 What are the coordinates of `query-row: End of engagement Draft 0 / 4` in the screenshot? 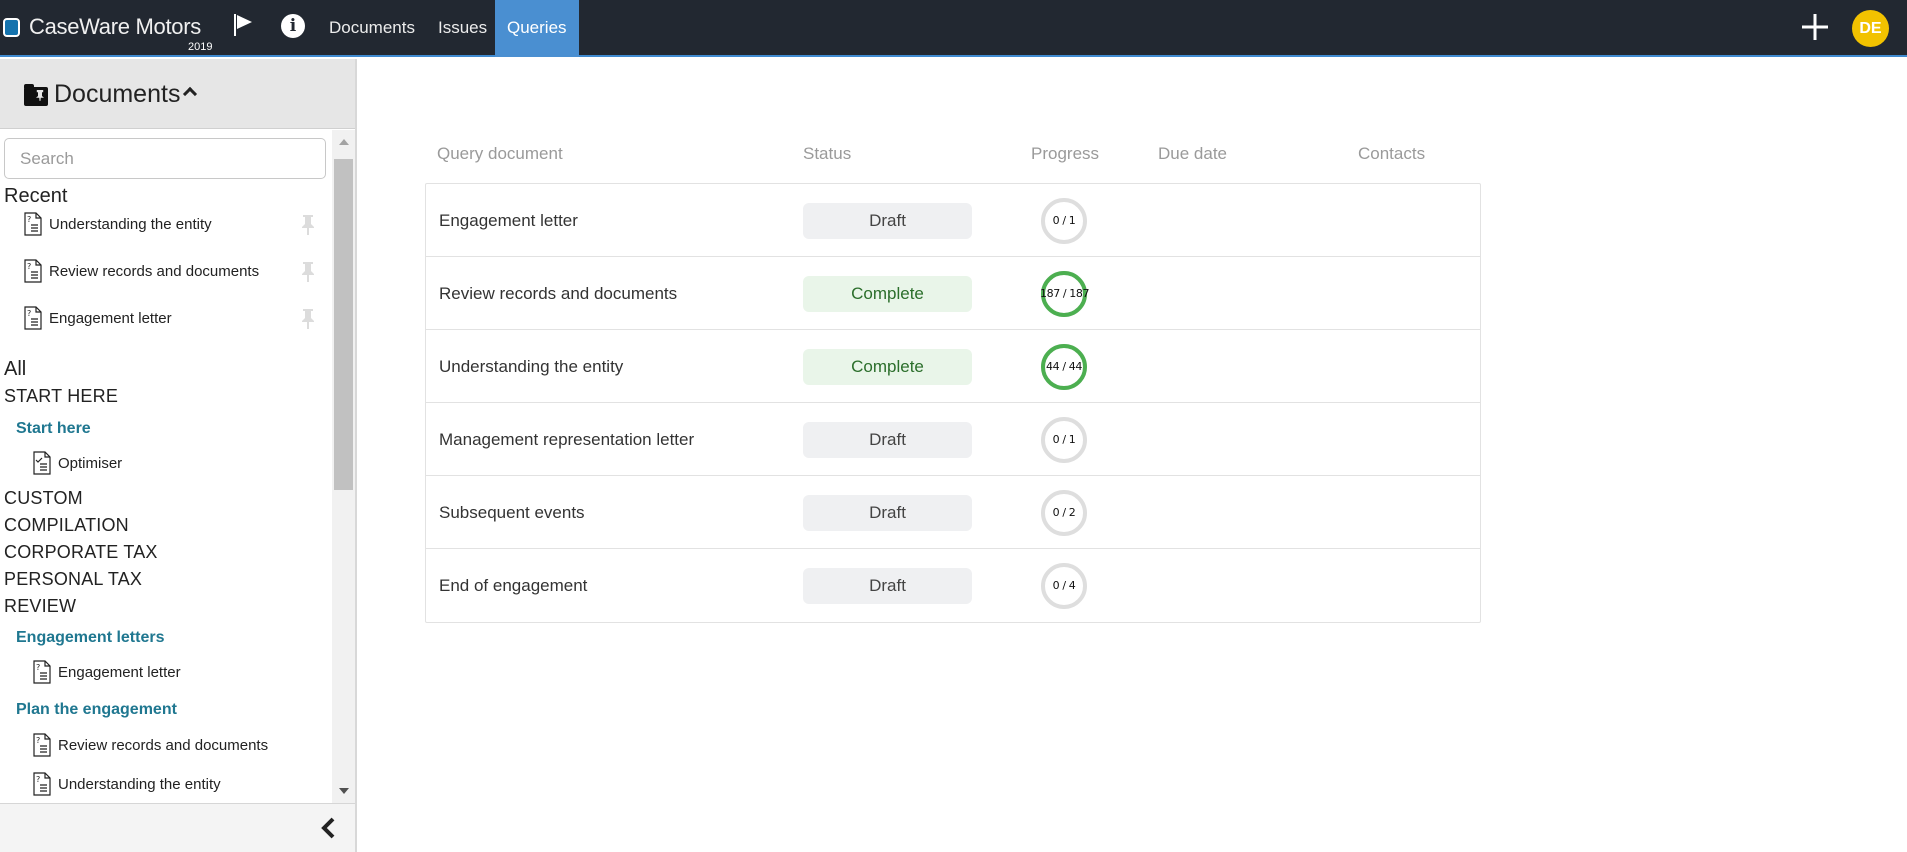 It's located at (953, 585).